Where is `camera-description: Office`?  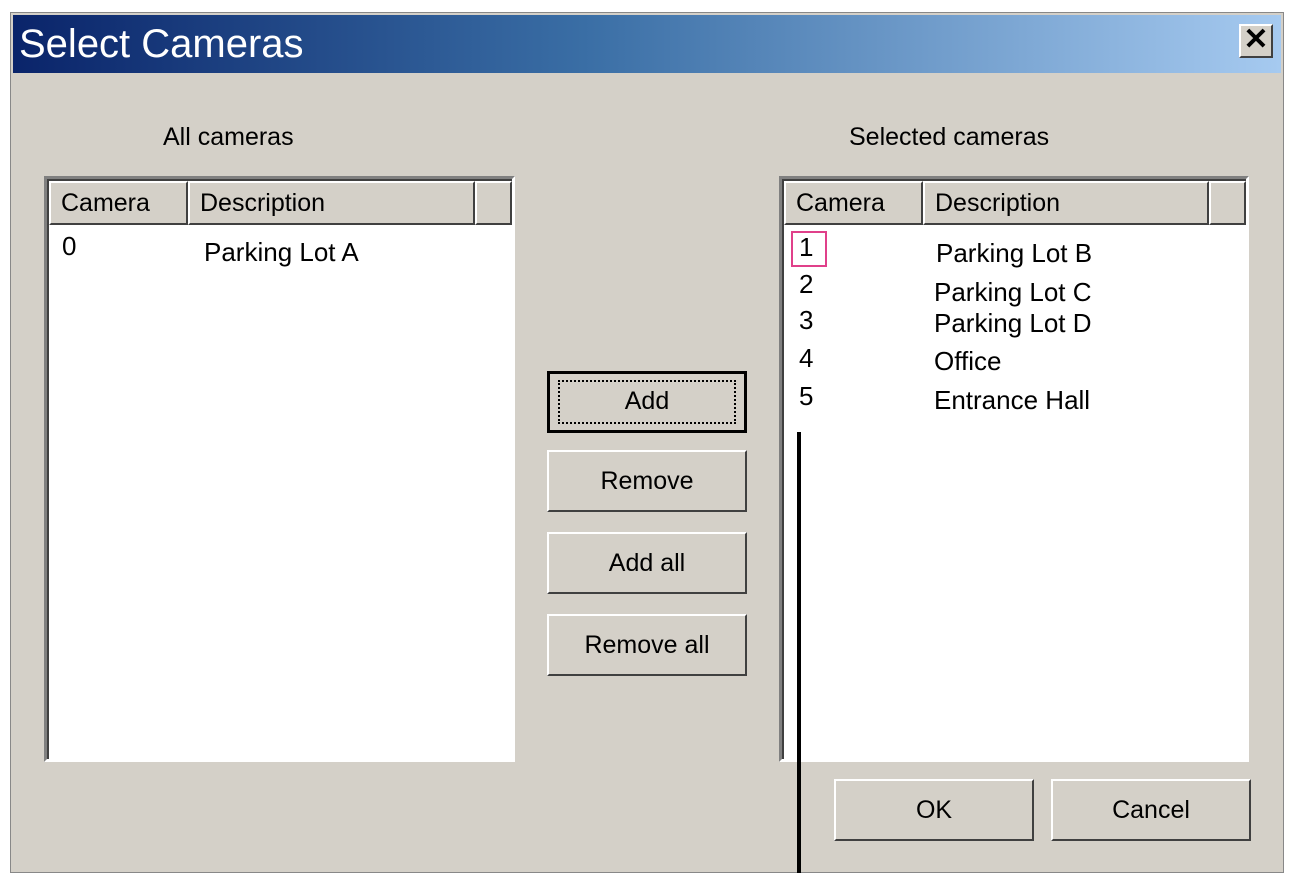
camera-description: Office is located at coordinates (968, 361).